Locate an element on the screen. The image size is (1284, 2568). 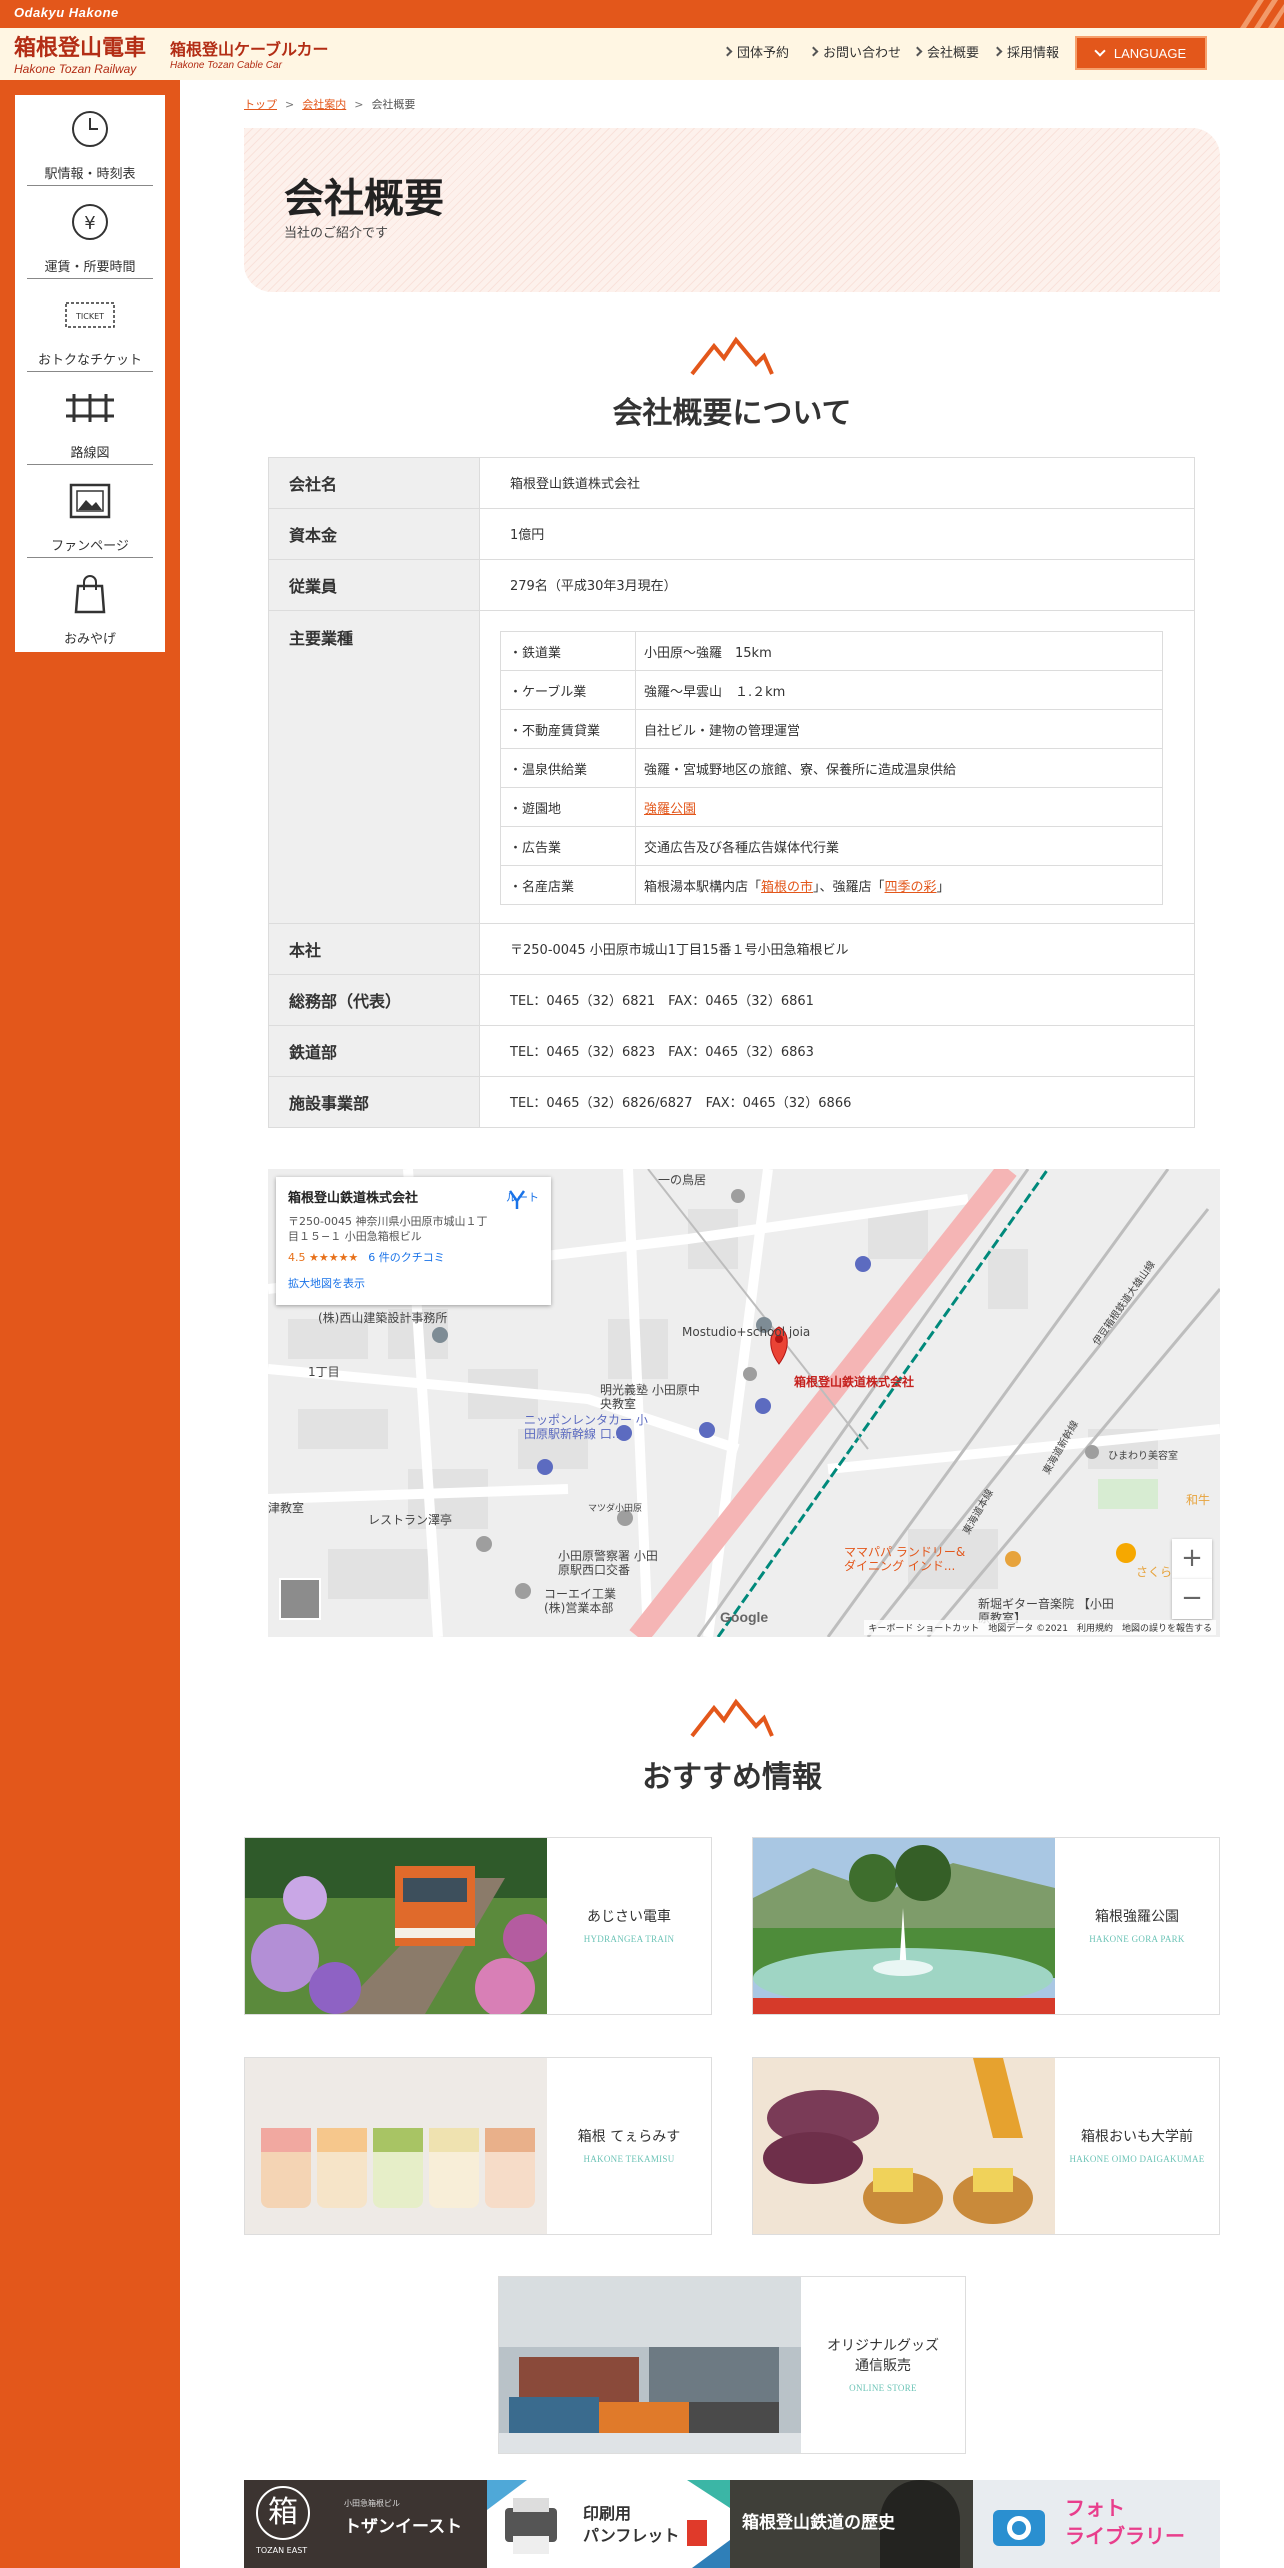
nav-group-reservation: 団体予約 is located at coordinates (755, 51).